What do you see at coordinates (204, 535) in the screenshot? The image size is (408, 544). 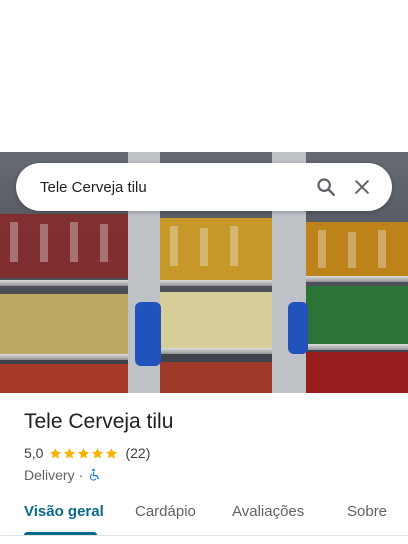 I see `tabs-divider` at bounding box center [204, 535].